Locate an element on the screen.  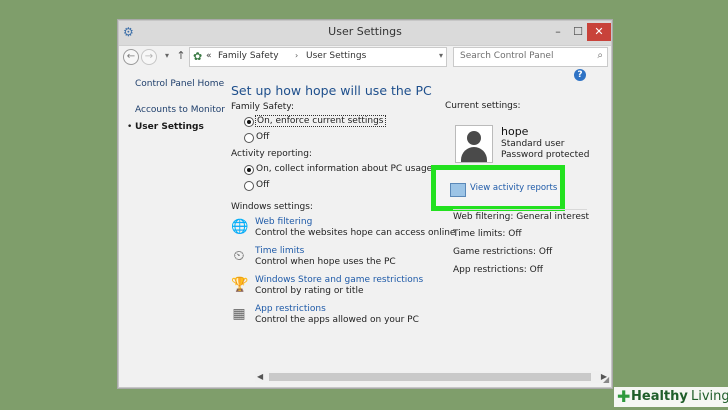
recent-locations-dropdown: ▾ is located at coordinates (167, 56).